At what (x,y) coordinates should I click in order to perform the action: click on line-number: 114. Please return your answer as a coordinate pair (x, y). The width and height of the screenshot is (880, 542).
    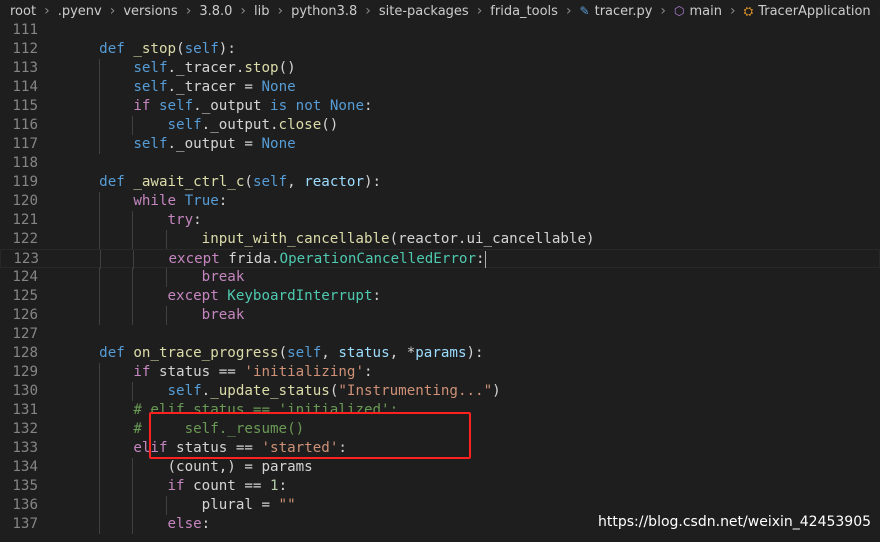
    Looking at the image, I should click on (25, 87).